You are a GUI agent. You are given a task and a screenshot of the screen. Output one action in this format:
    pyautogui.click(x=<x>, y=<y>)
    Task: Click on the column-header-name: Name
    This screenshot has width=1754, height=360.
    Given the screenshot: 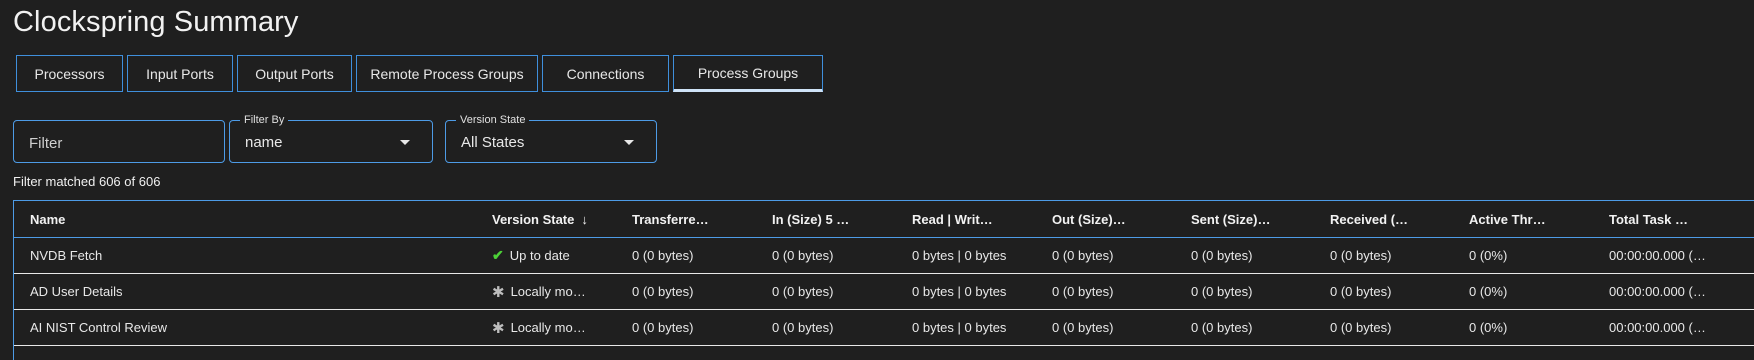 What is the action you would take?
    pyautogui.click(x=47, y=219)
    